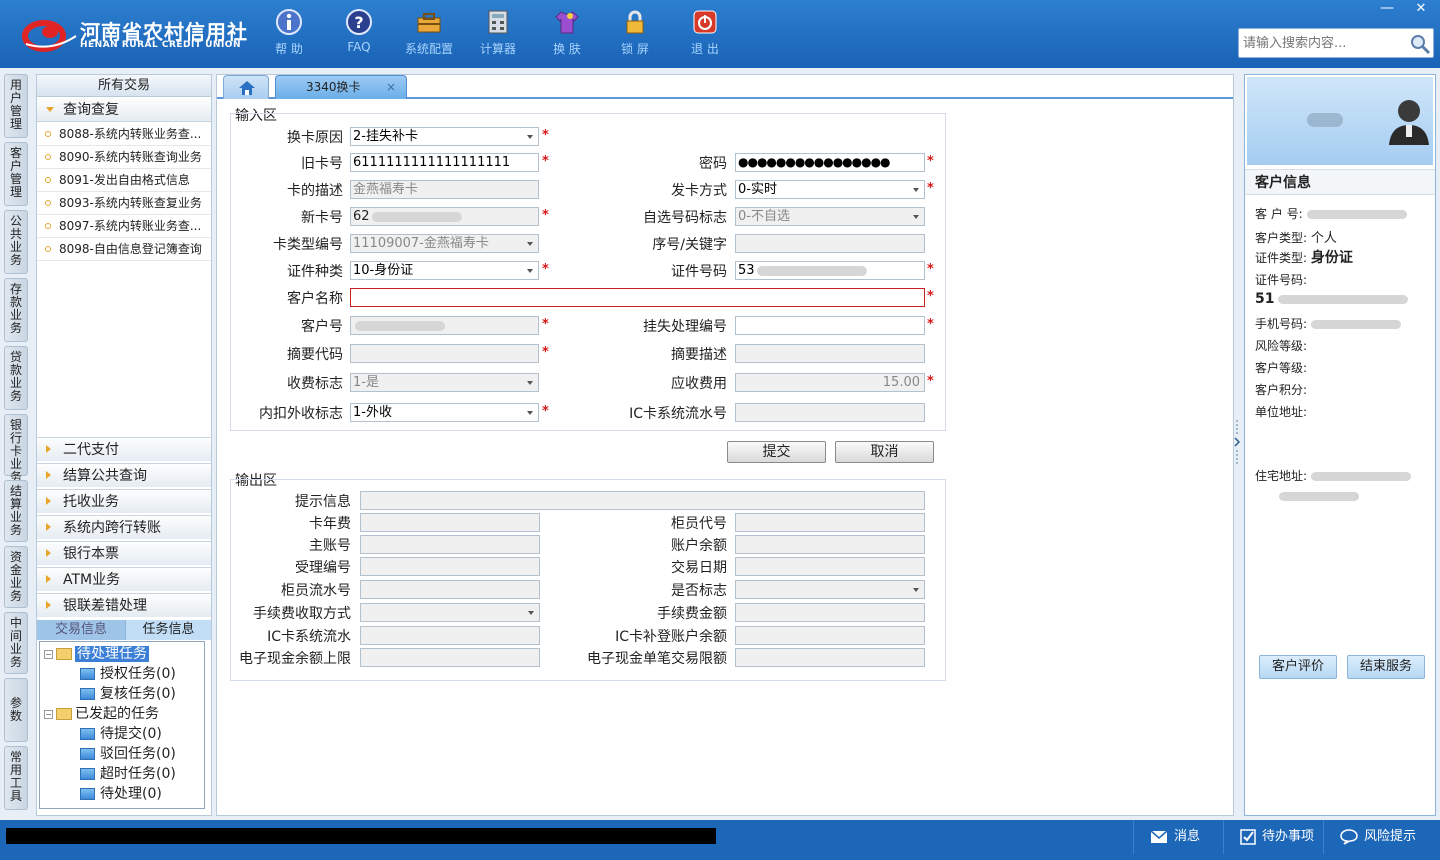  I want to click on category-settlement-query: 结算公共查询, so click(124, 475).